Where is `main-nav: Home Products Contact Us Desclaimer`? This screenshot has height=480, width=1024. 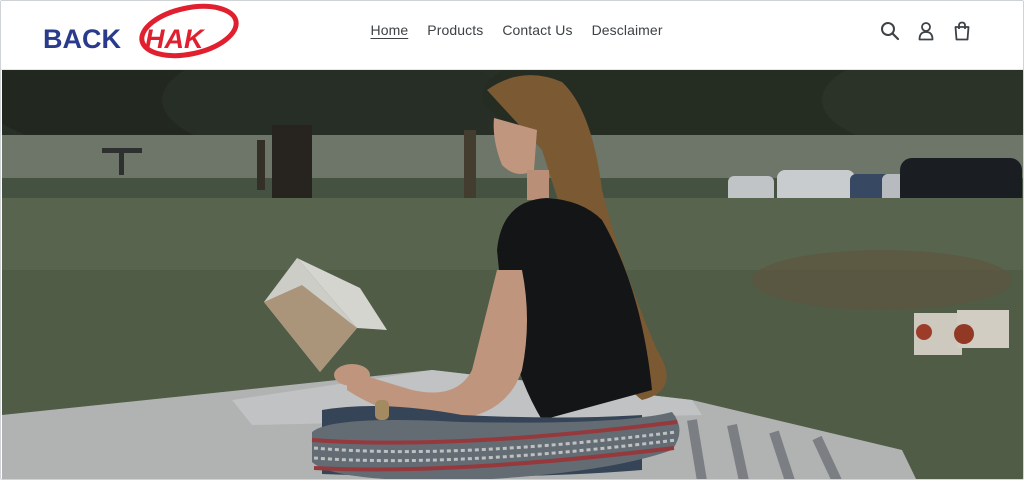
main-nav: Home Products Contact Us Desclaimer is located at coordinates (516, 30).